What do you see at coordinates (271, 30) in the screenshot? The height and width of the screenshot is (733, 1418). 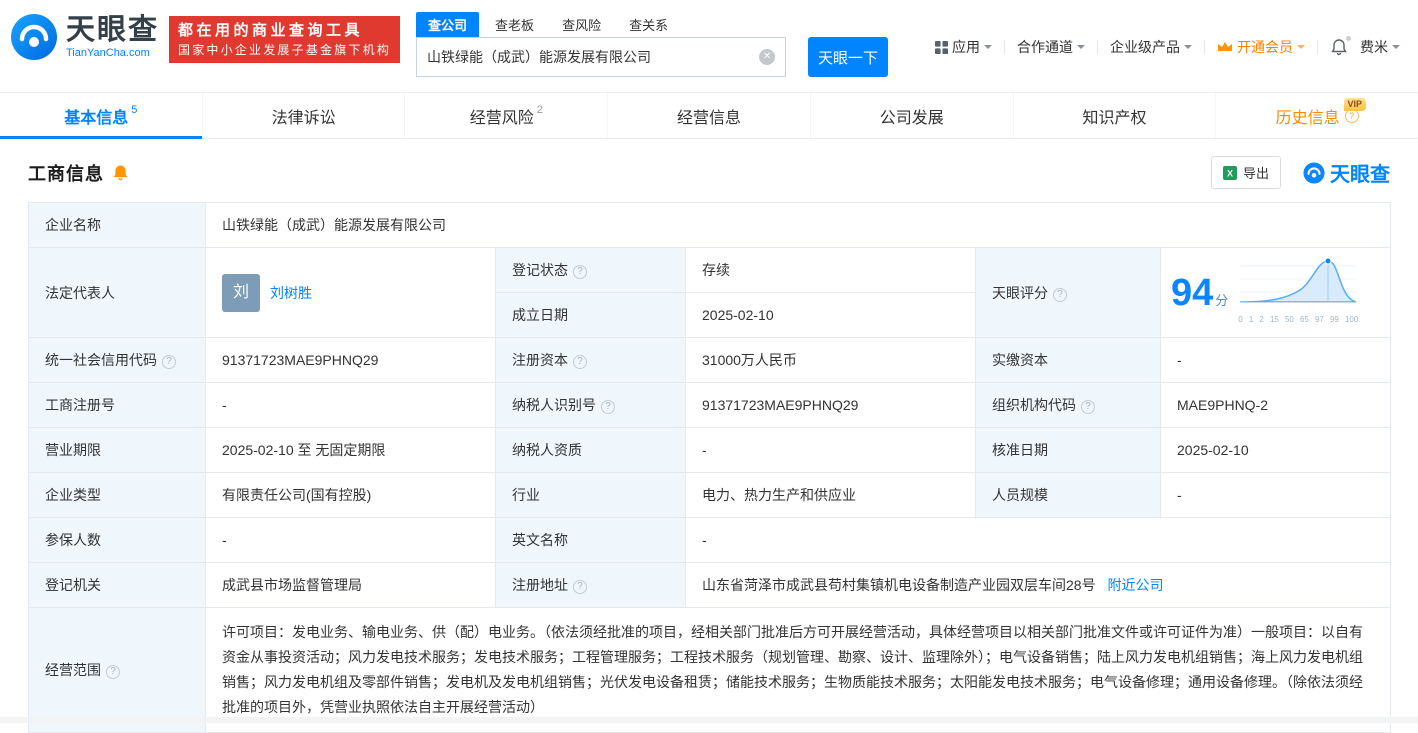 I see `slogan-line1: 都在用的商业查询工具` at bounding box center [271, 30].